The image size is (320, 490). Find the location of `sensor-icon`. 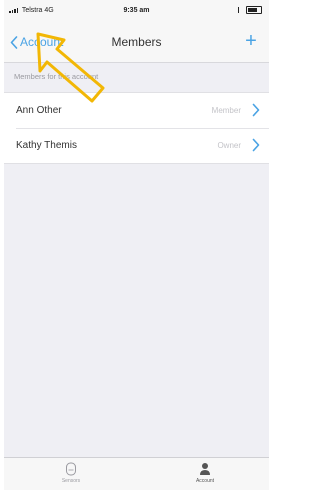

sensor-icon is located at coordinates (71, 469).